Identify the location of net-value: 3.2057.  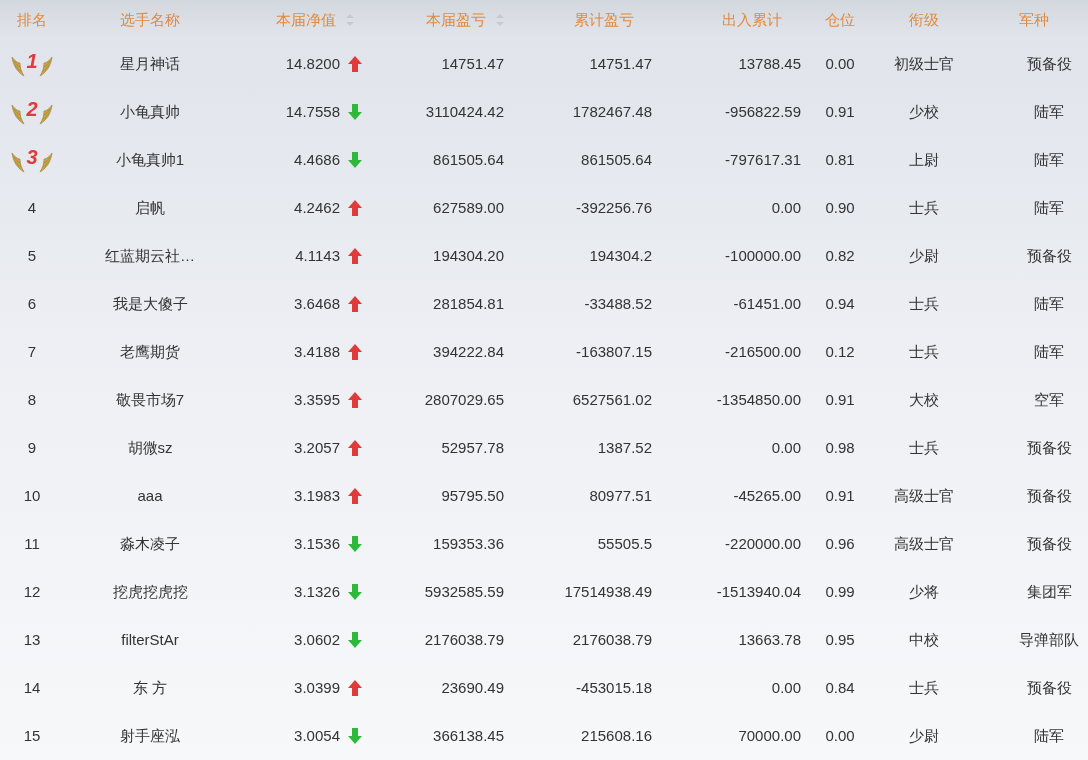
(317, 447).